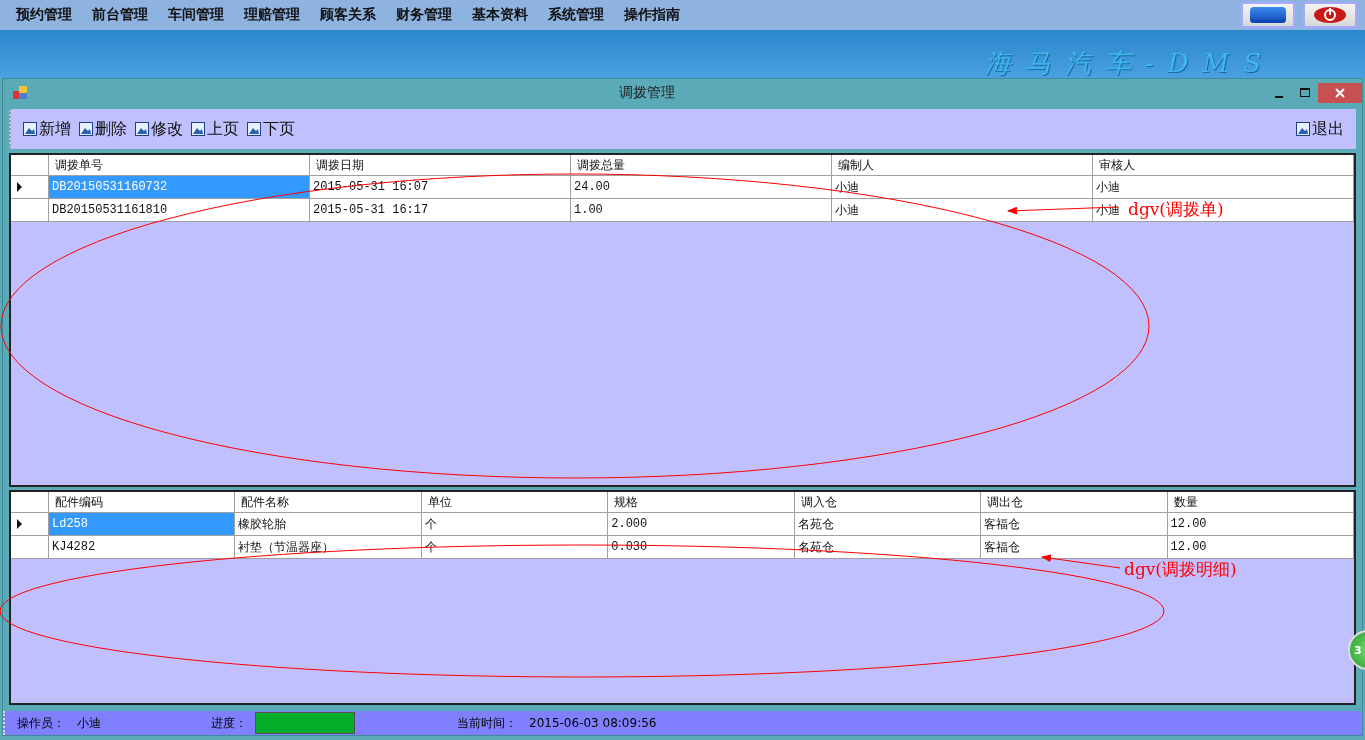 This screenshot has height=740, width=1365. What do you see at coordinates (179, 165) in the screenshot?
I see `column-header: 调拨单号` at bounding box center [179, 165].